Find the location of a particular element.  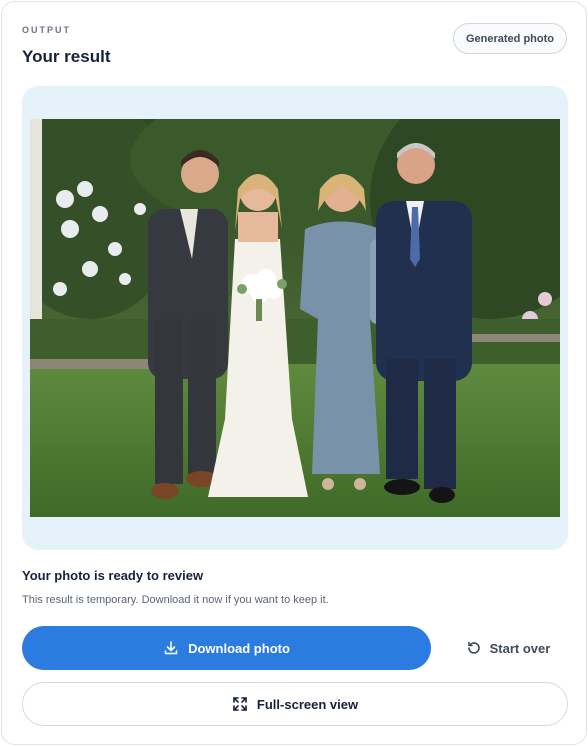

page-title: Your result is located at coordinates (66, 56).